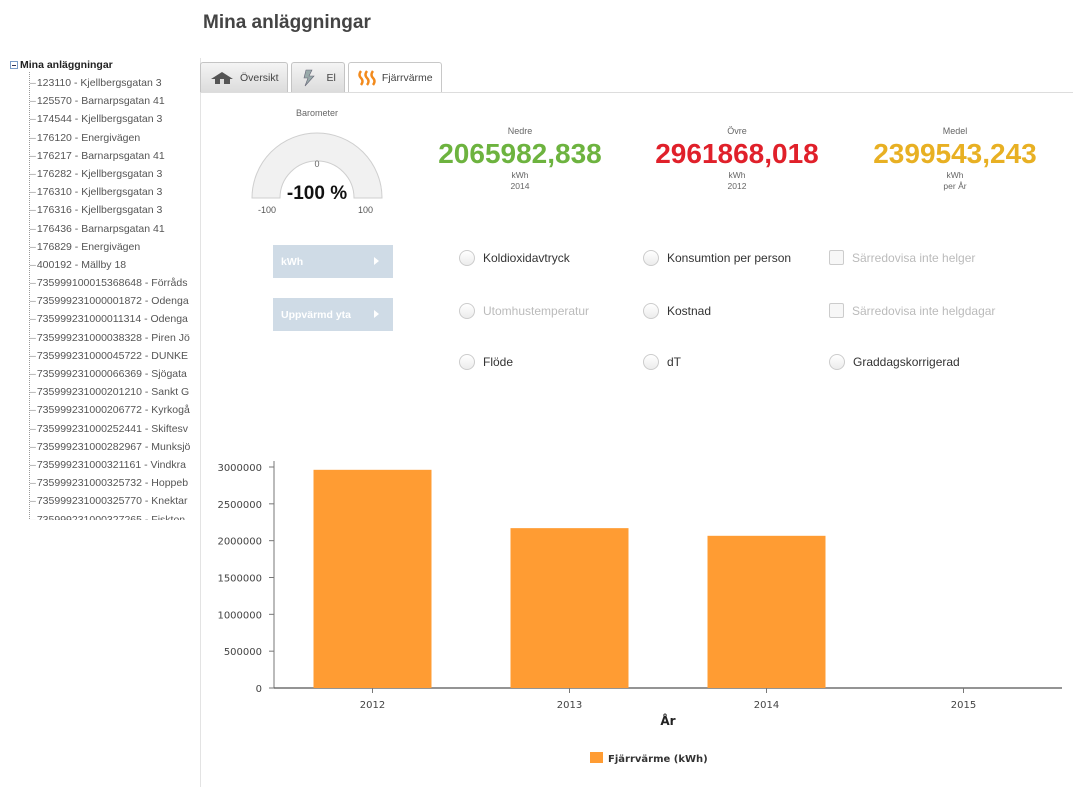 The width and height of the screenshot is (1073, 787). What do you see at coordinates (520, 153) in the screenshot?
I see `stat-lower-value: 2065982,838` at bounding box center [520, 153].